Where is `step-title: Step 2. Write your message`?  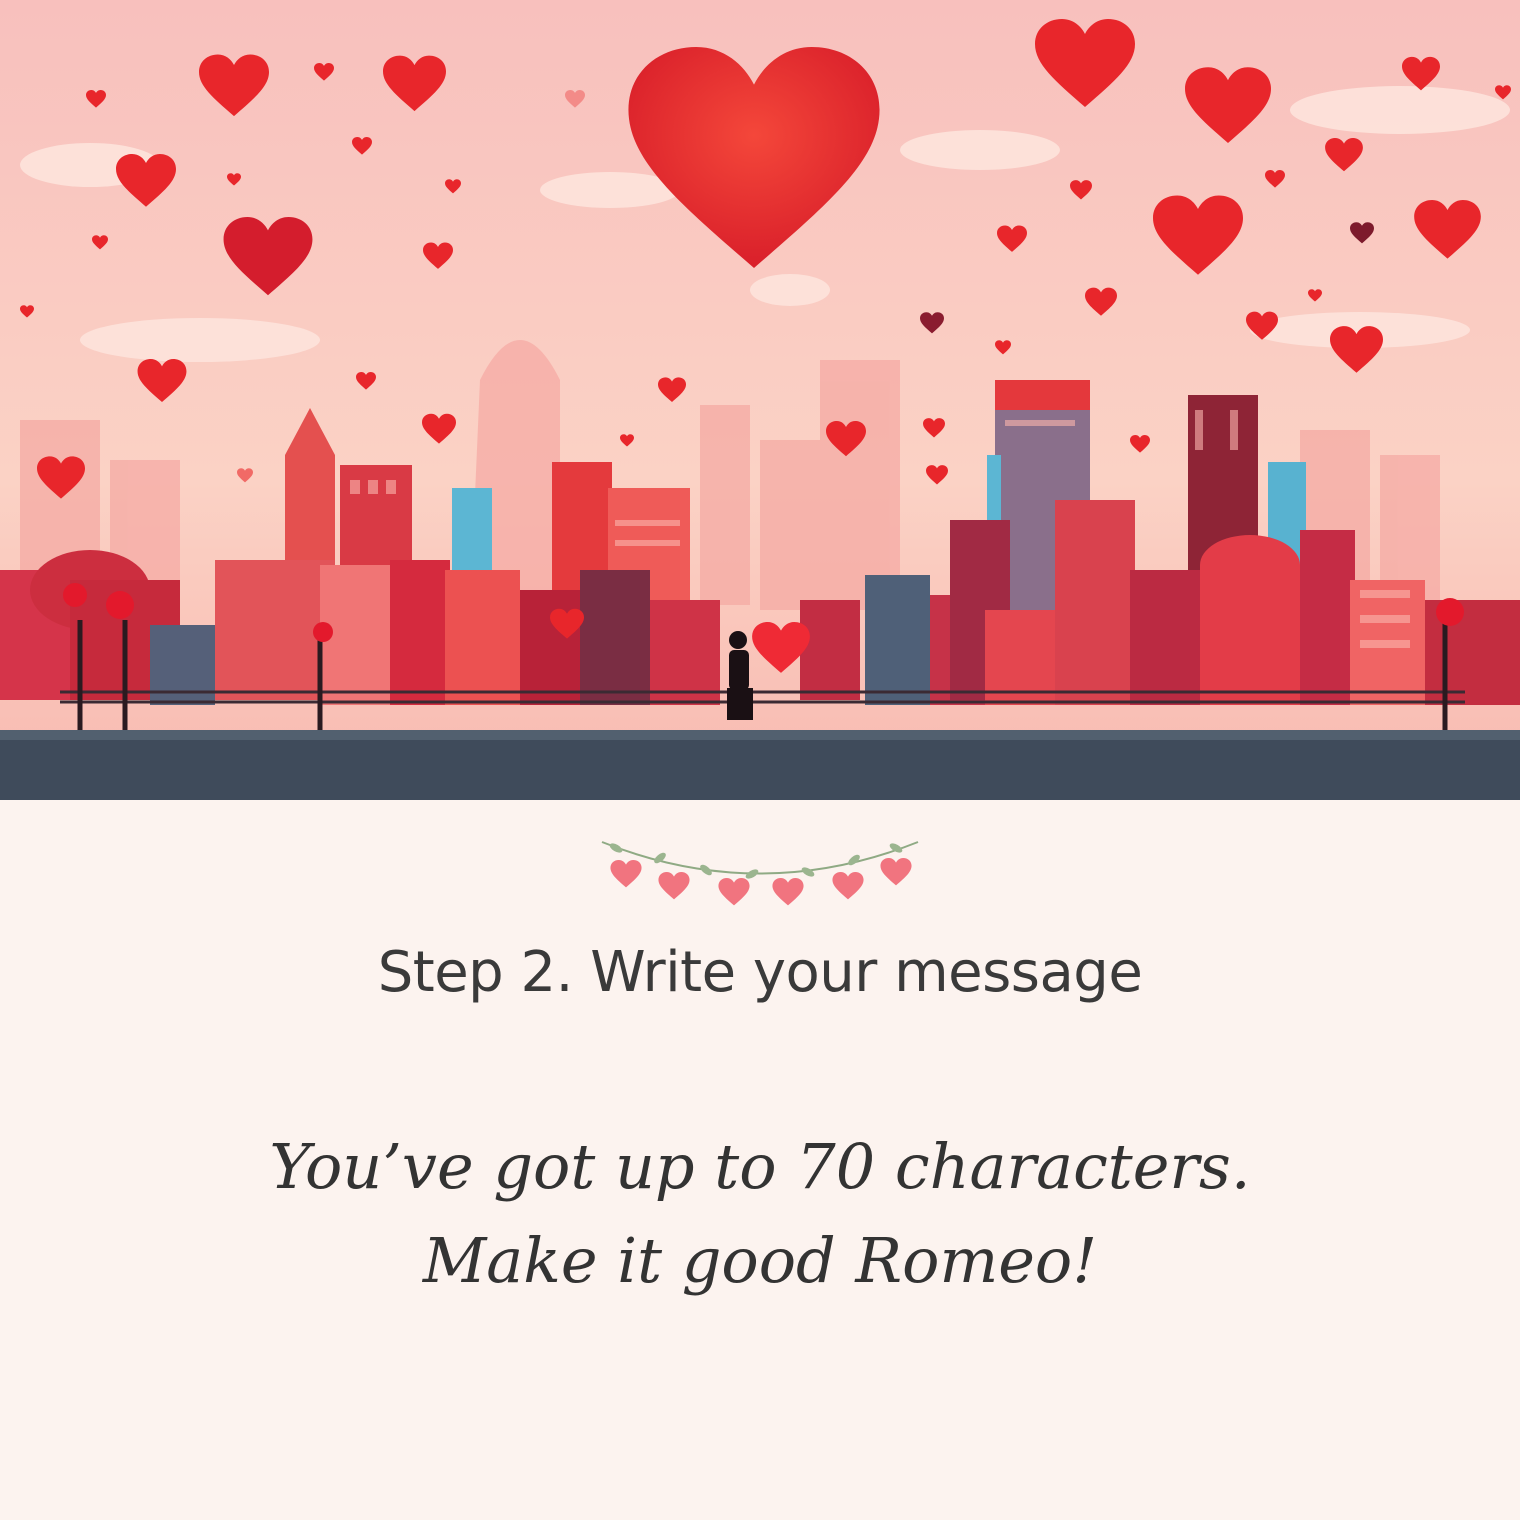
step-title: Step 2. Write your message is located at coordinates (760, 972).